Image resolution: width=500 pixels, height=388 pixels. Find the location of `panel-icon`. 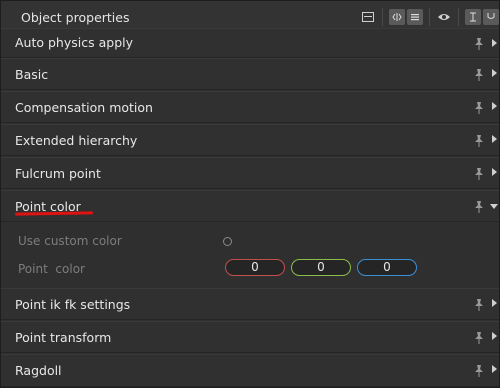

panel-icon is located at coordinates (368, 17).